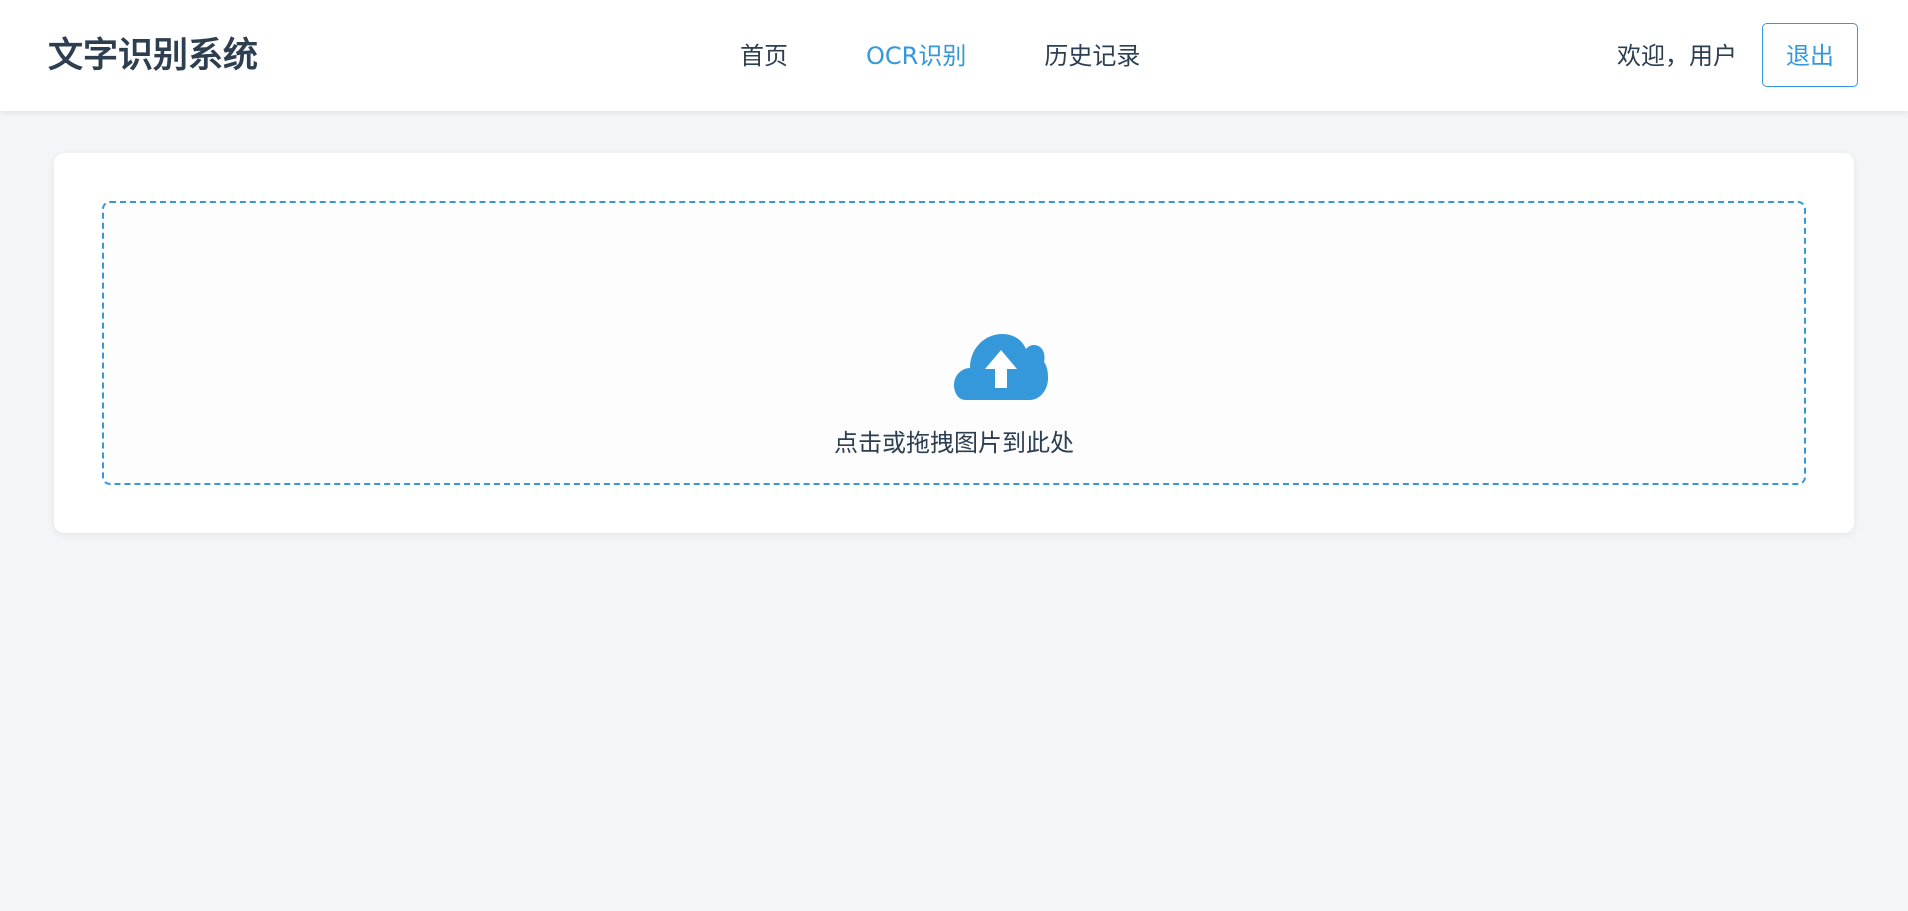 This screenshot has width=1908, height=911. Describe the element at coordinates (1092, 56) in the screenshot. I see `nav-item-history: 历史记录` at that location.